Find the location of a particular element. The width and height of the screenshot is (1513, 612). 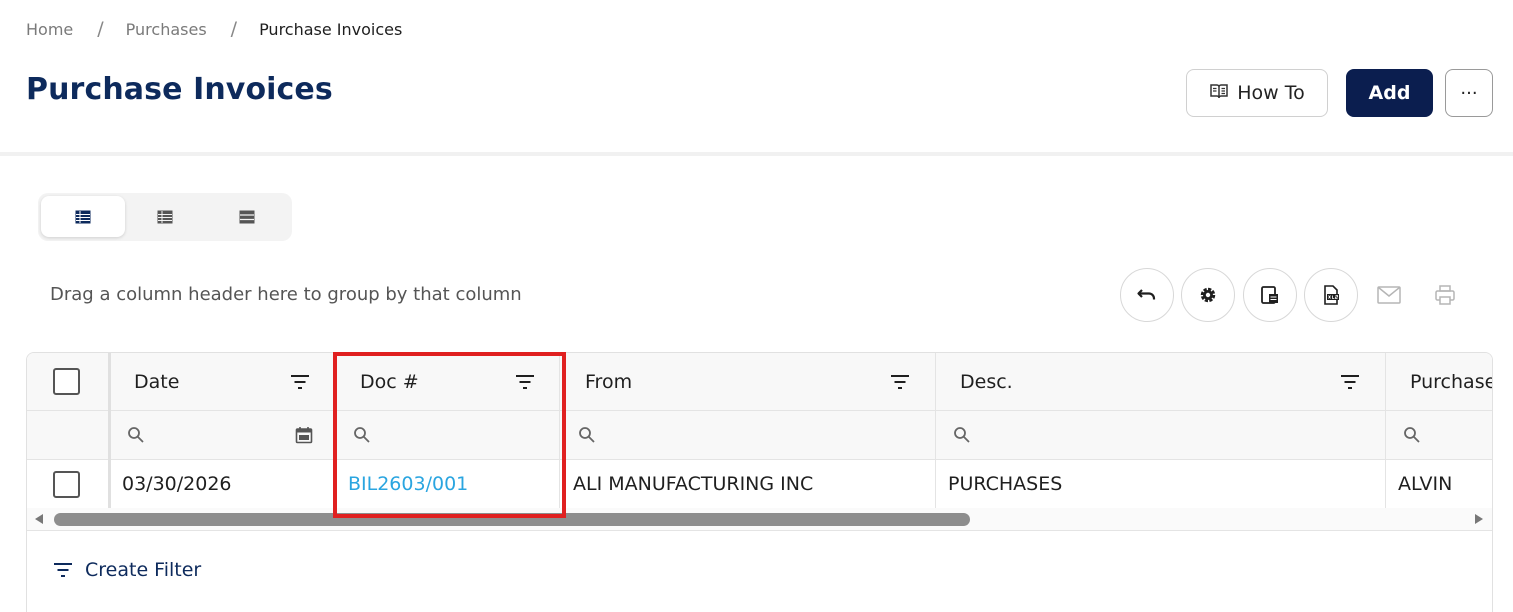

view-comfortable-button is located at coordinates (247, 216).